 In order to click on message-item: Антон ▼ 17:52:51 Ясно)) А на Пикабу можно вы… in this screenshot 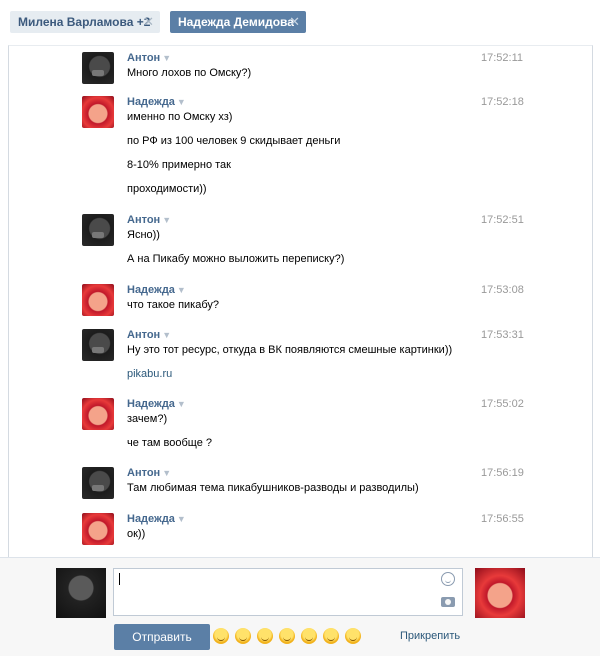, I will do `click(300, 245)`.